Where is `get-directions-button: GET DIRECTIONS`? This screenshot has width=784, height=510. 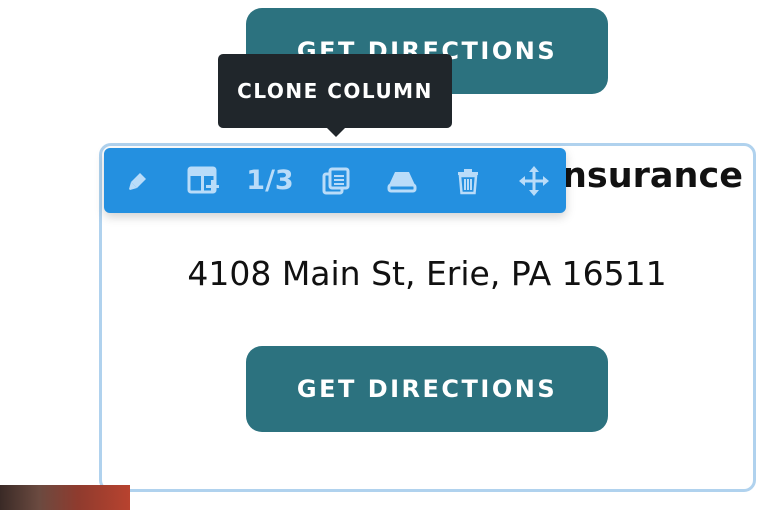 get-directions-button: GET DIRECTIONS is located at coordinates (427, 389).